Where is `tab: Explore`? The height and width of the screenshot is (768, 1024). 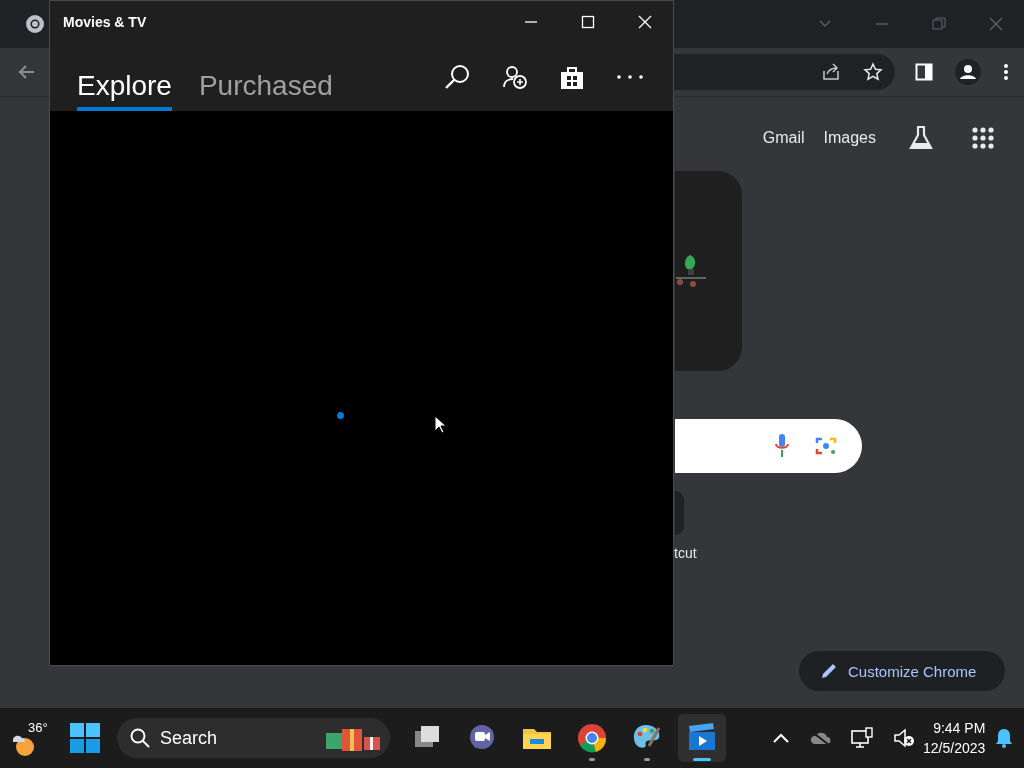 tab: Explore is located at coordinates (124, 77).